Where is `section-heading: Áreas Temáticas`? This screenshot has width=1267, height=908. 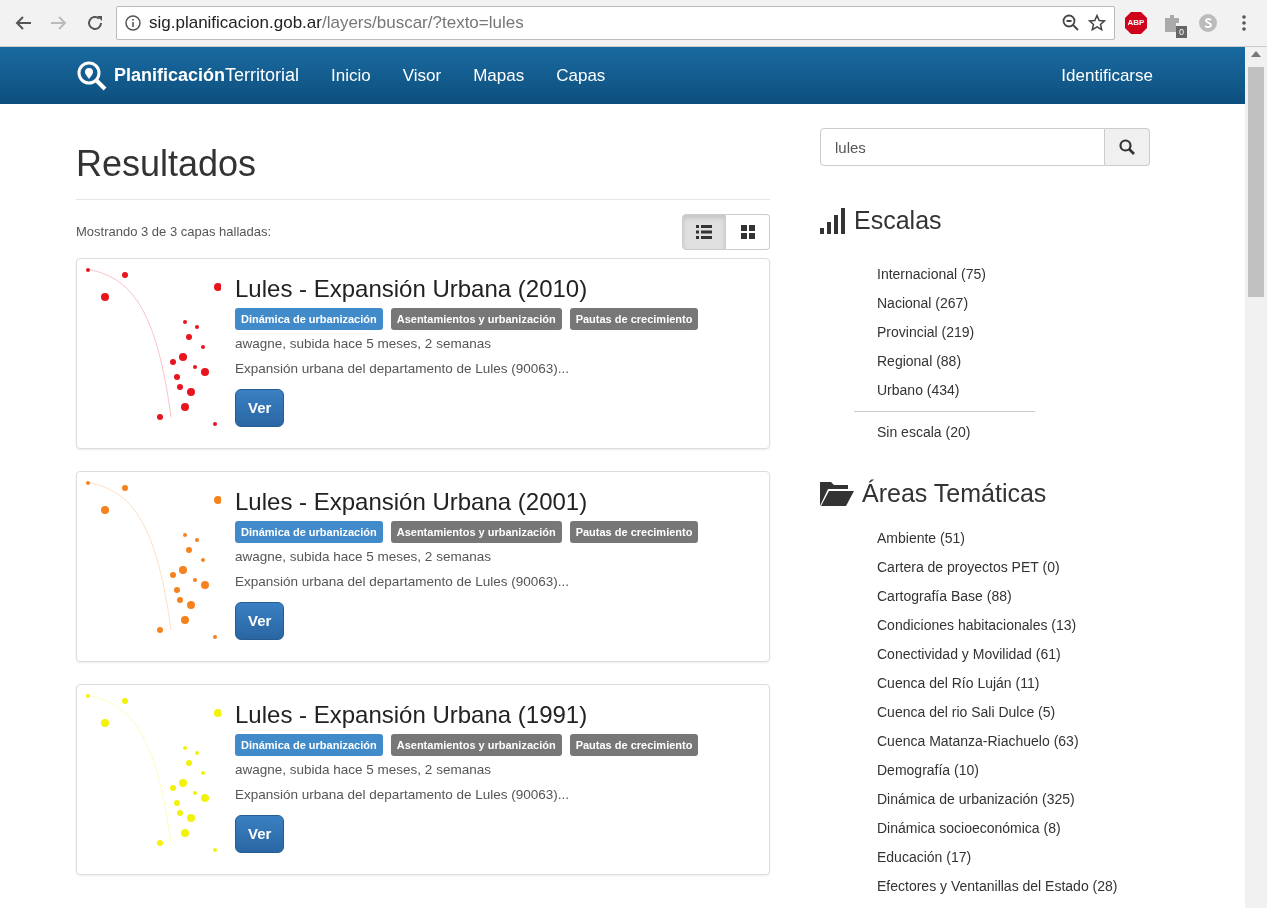
section-heading: Áreas Temáticas is located at coordinates (954, 493).